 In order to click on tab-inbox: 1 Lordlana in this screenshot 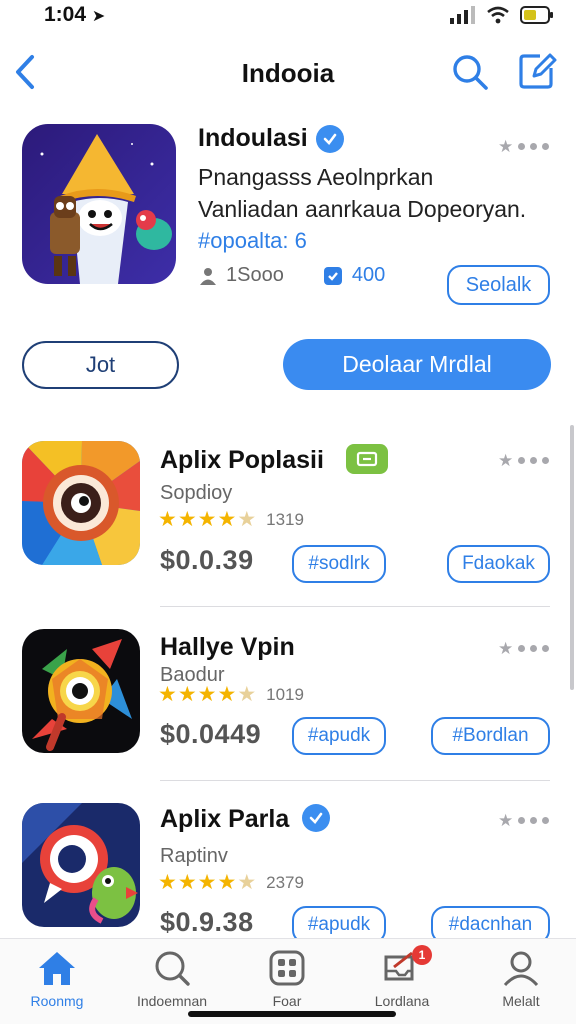, I will do `click(402, 977)`.